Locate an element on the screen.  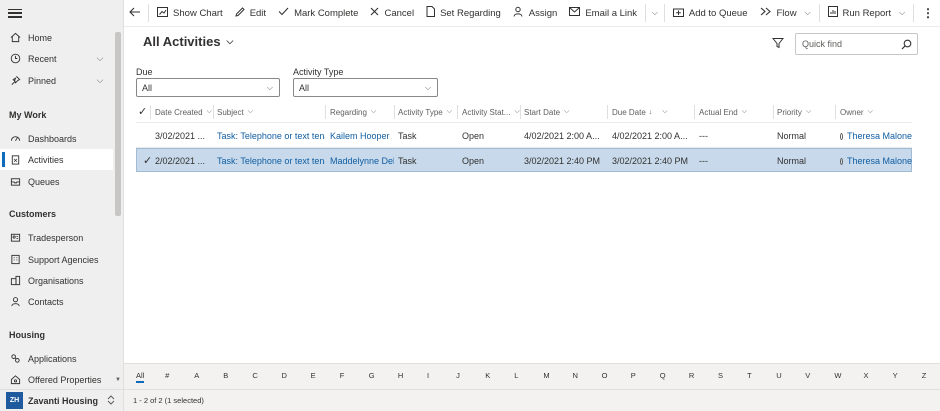
sidebar-item-home: Home is located at coordinates (56, 37).